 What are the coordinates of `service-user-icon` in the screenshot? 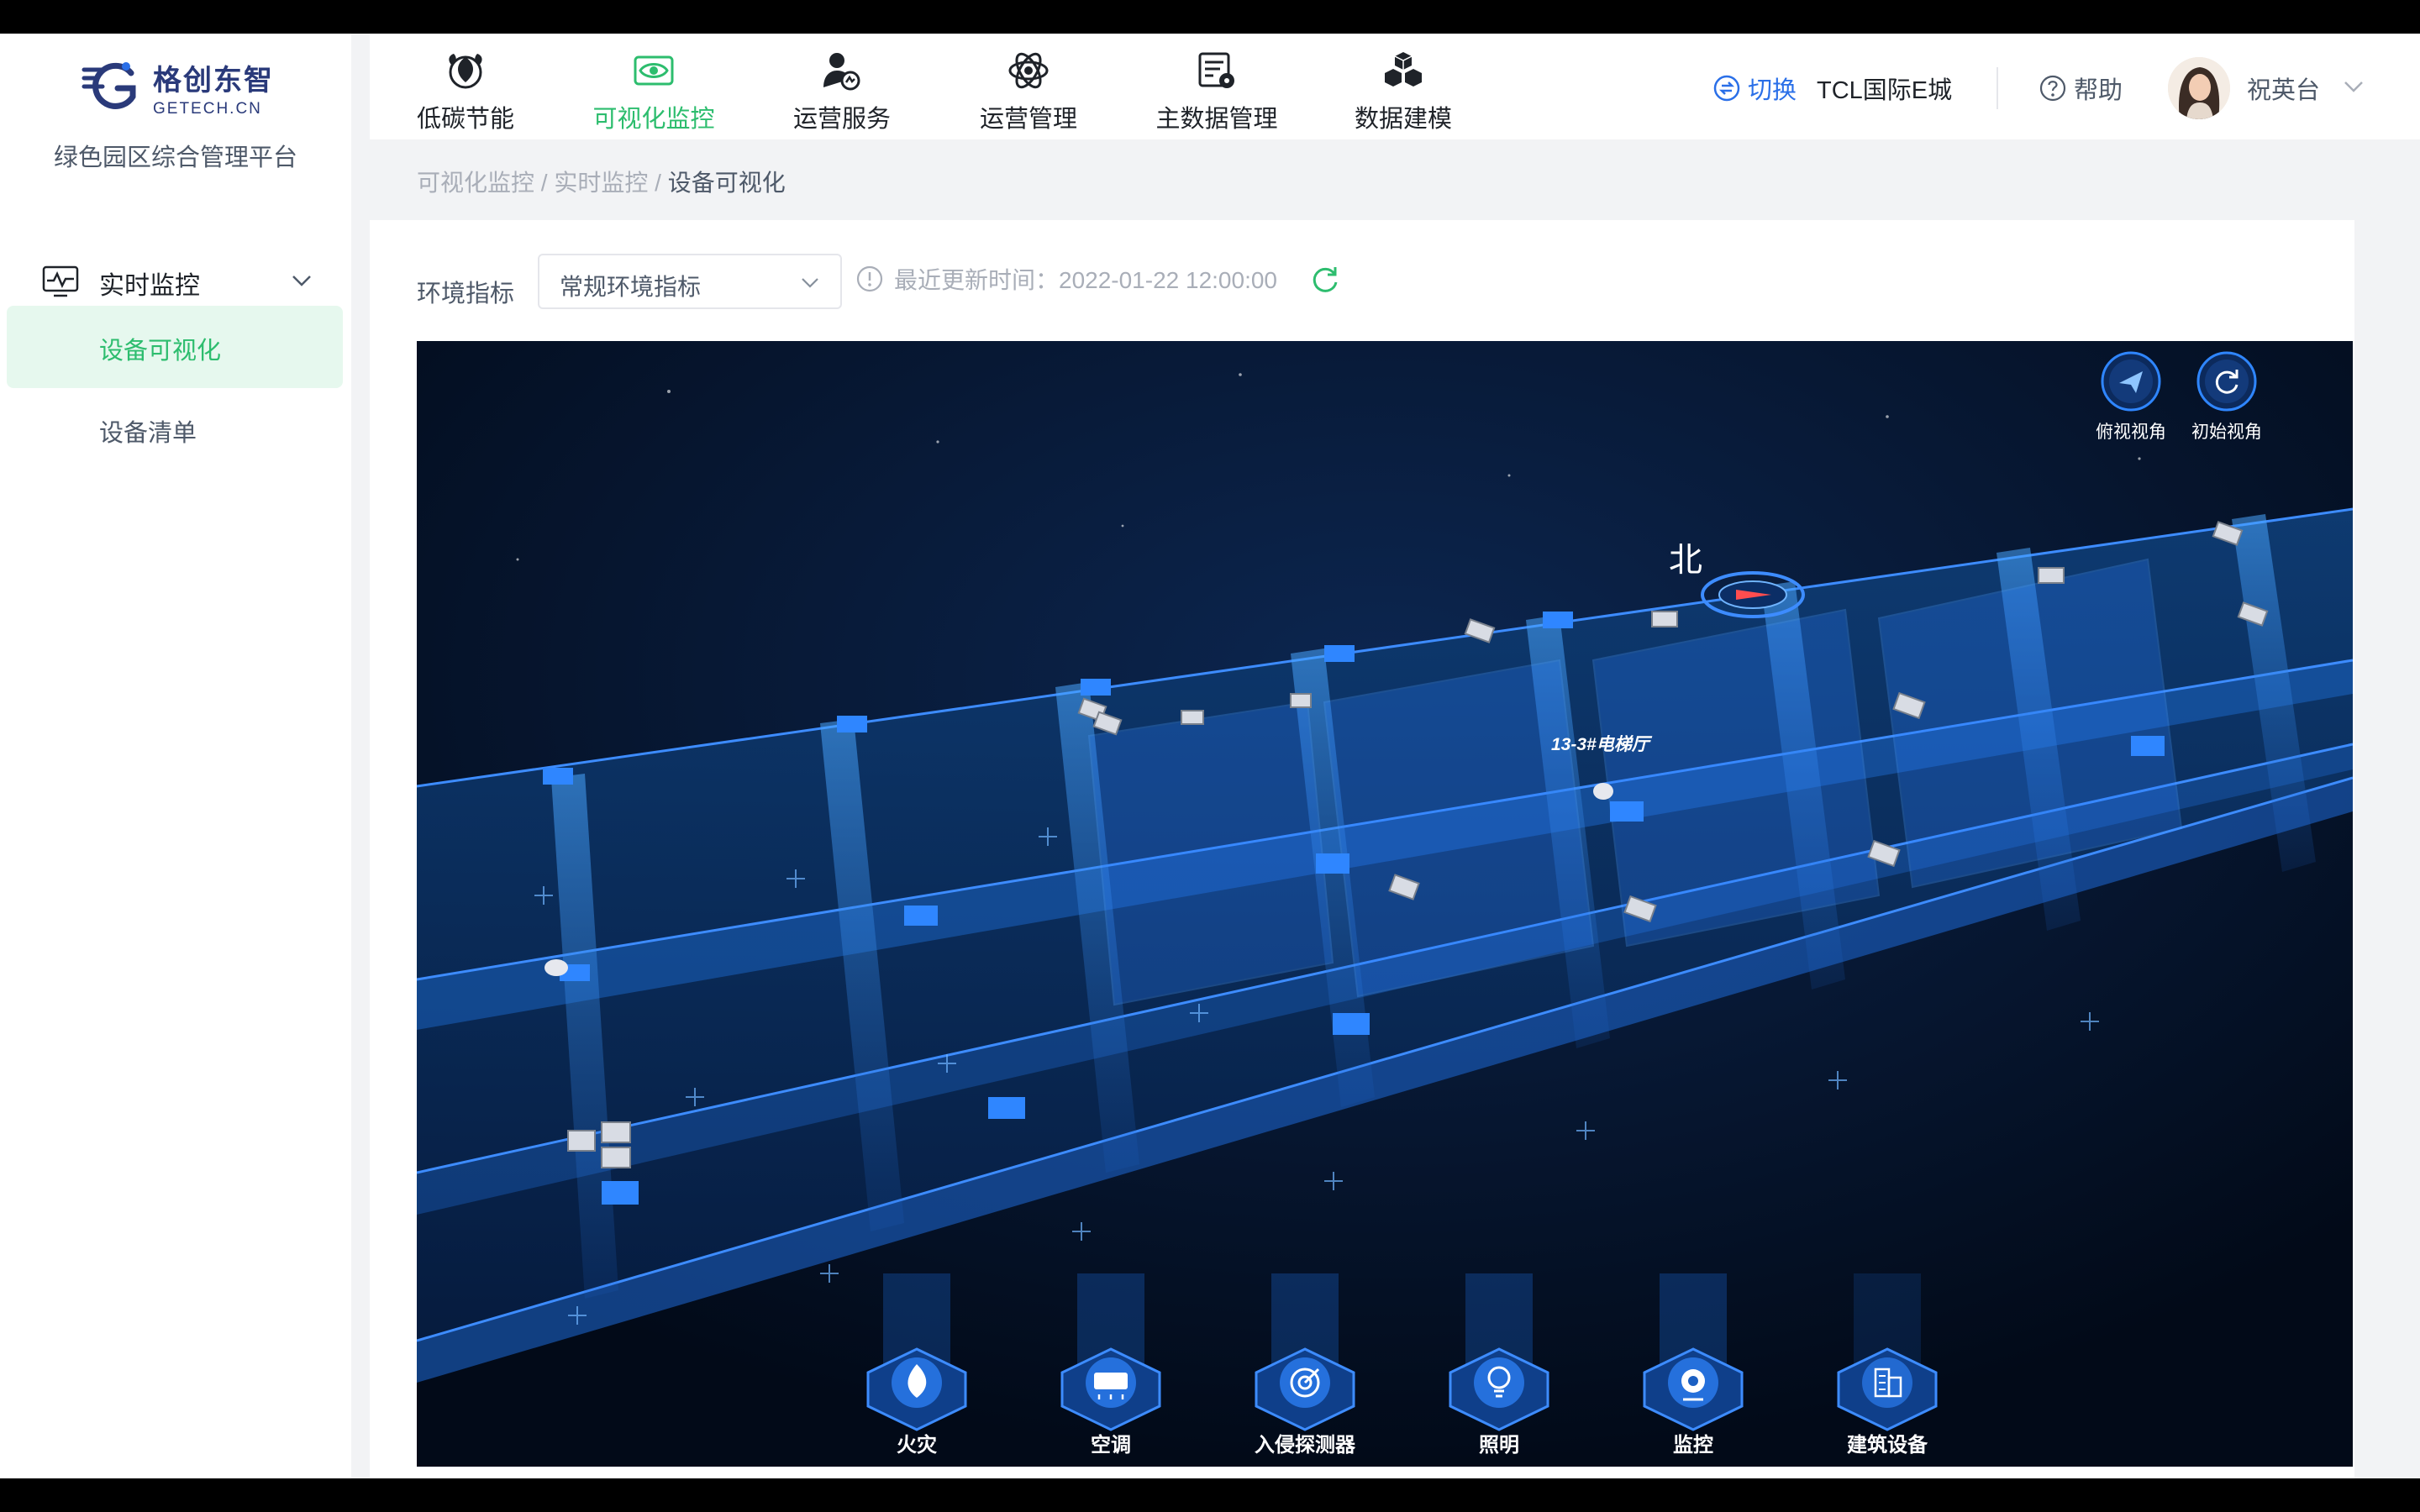 It's located at (841, 72).